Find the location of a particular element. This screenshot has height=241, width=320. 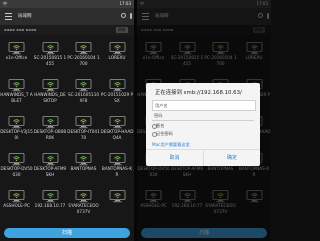

device-label: ASSHOLE-PC is located at coordinates (16, 205).